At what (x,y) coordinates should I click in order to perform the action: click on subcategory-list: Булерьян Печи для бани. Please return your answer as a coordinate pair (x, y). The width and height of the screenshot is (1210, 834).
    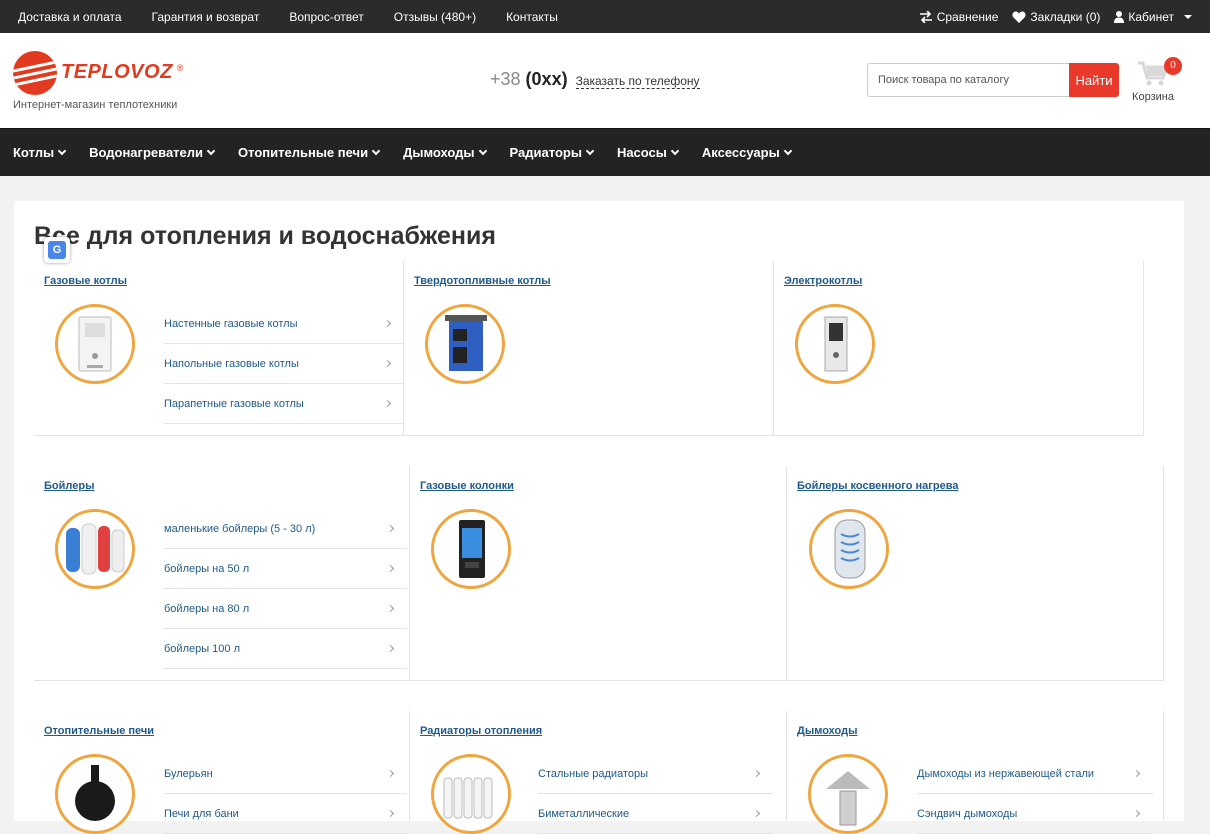
    Looking at the image, I should click on (285, 794).